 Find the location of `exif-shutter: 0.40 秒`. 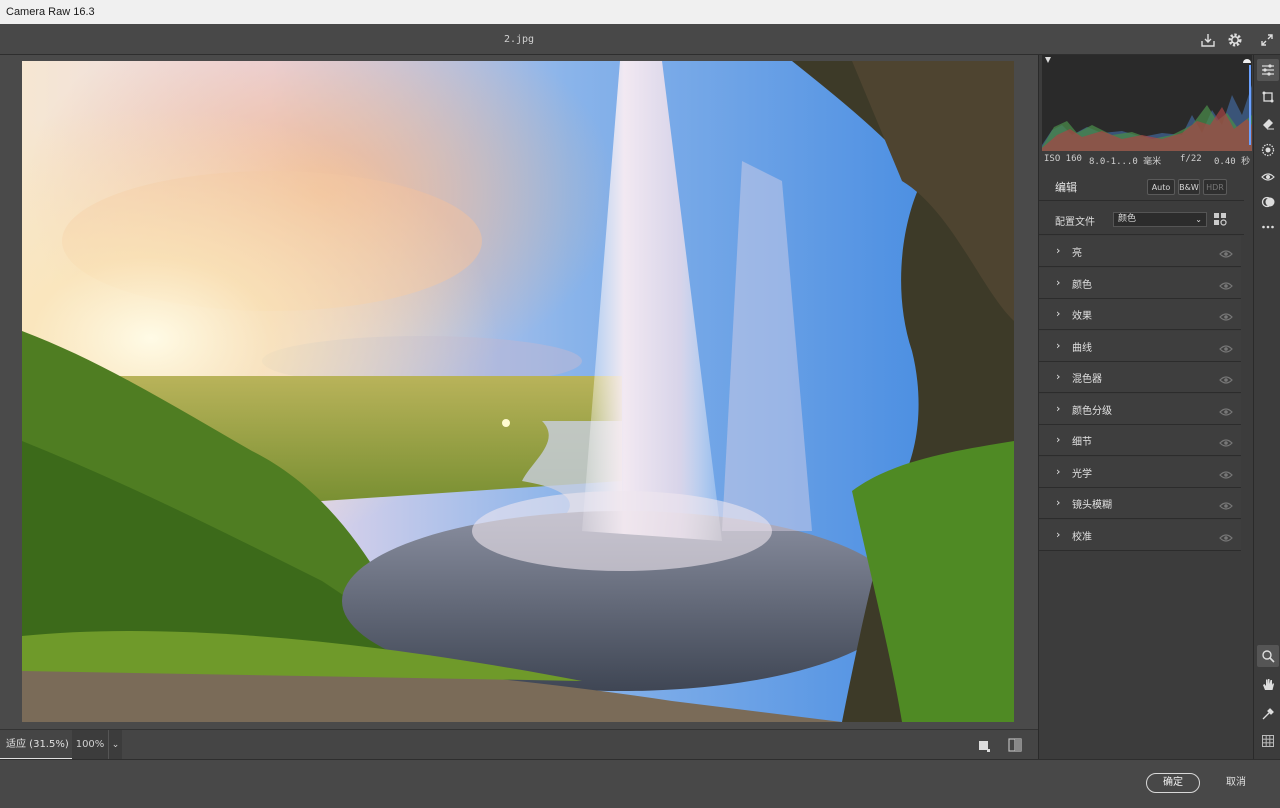

exif-shutter: 0.40 秒 is located at coordinates (1232, 162).